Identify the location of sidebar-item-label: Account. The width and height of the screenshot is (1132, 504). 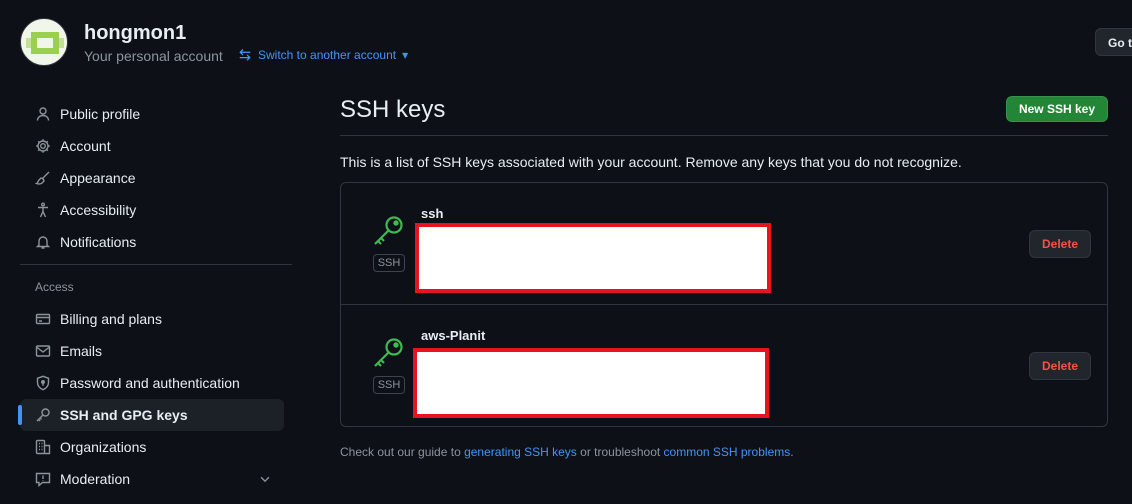
(85, 146).